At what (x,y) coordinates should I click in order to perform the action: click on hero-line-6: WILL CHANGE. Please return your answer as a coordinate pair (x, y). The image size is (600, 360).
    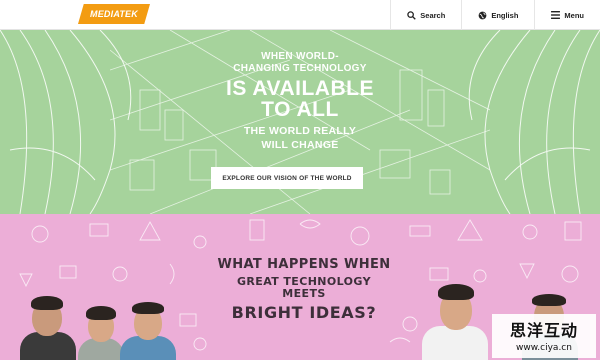
    Looking at the image, I should click on (300, 144).